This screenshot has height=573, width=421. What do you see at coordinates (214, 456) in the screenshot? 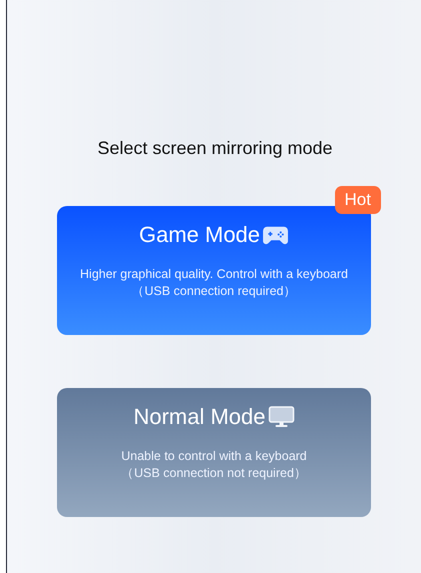
I see `mode-description: Unable to control with a keyboard` at bounding box center [214, 456].